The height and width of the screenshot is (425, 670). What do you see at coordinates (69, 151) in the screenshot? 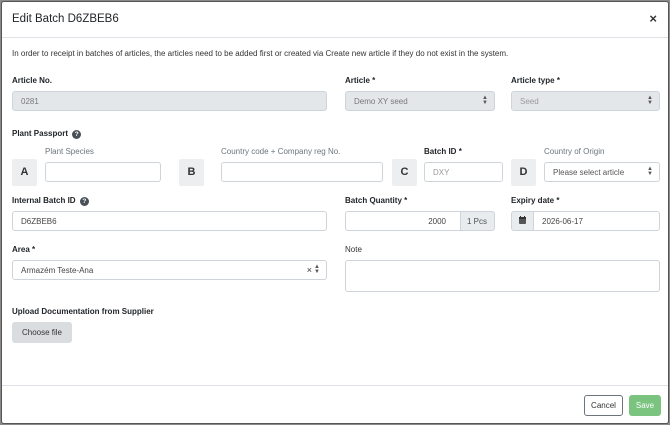
I see `plant-species-label: Plant Species` at bounding box center [69, 151].